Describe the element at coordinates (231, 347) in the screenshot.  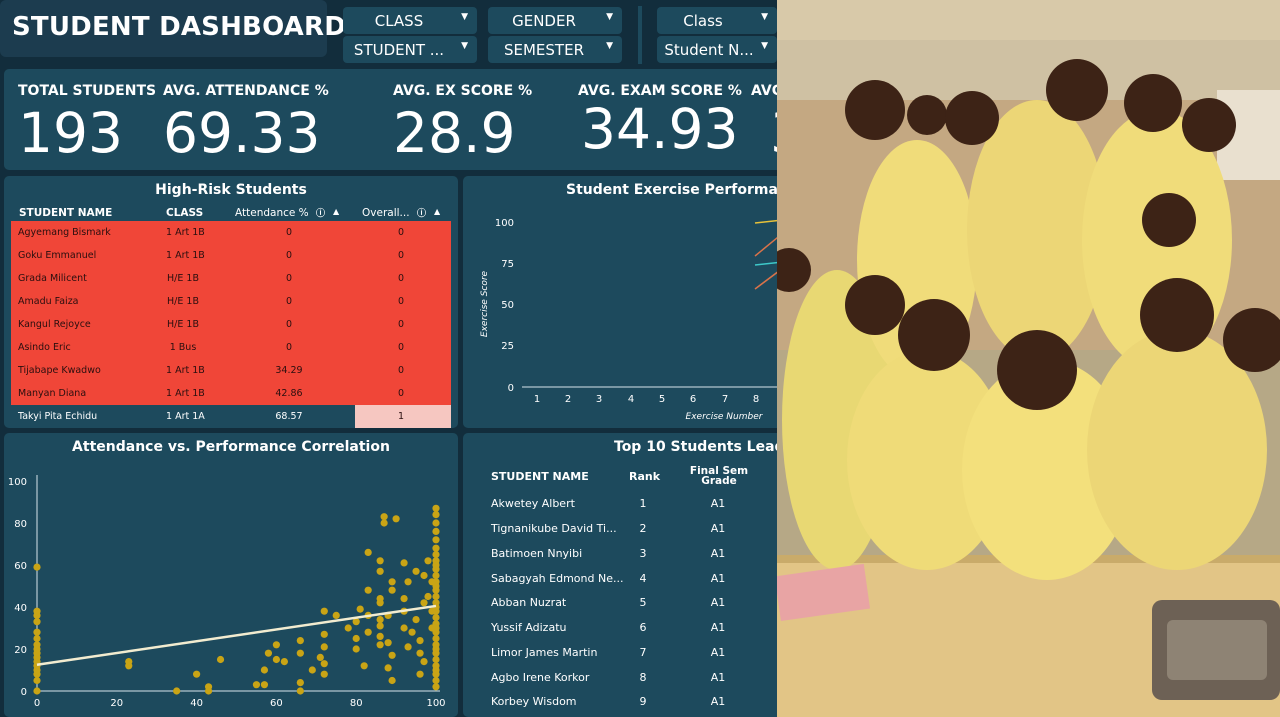
I see `table-row: Asindo Eric 1 Bus 0 0` at that location.